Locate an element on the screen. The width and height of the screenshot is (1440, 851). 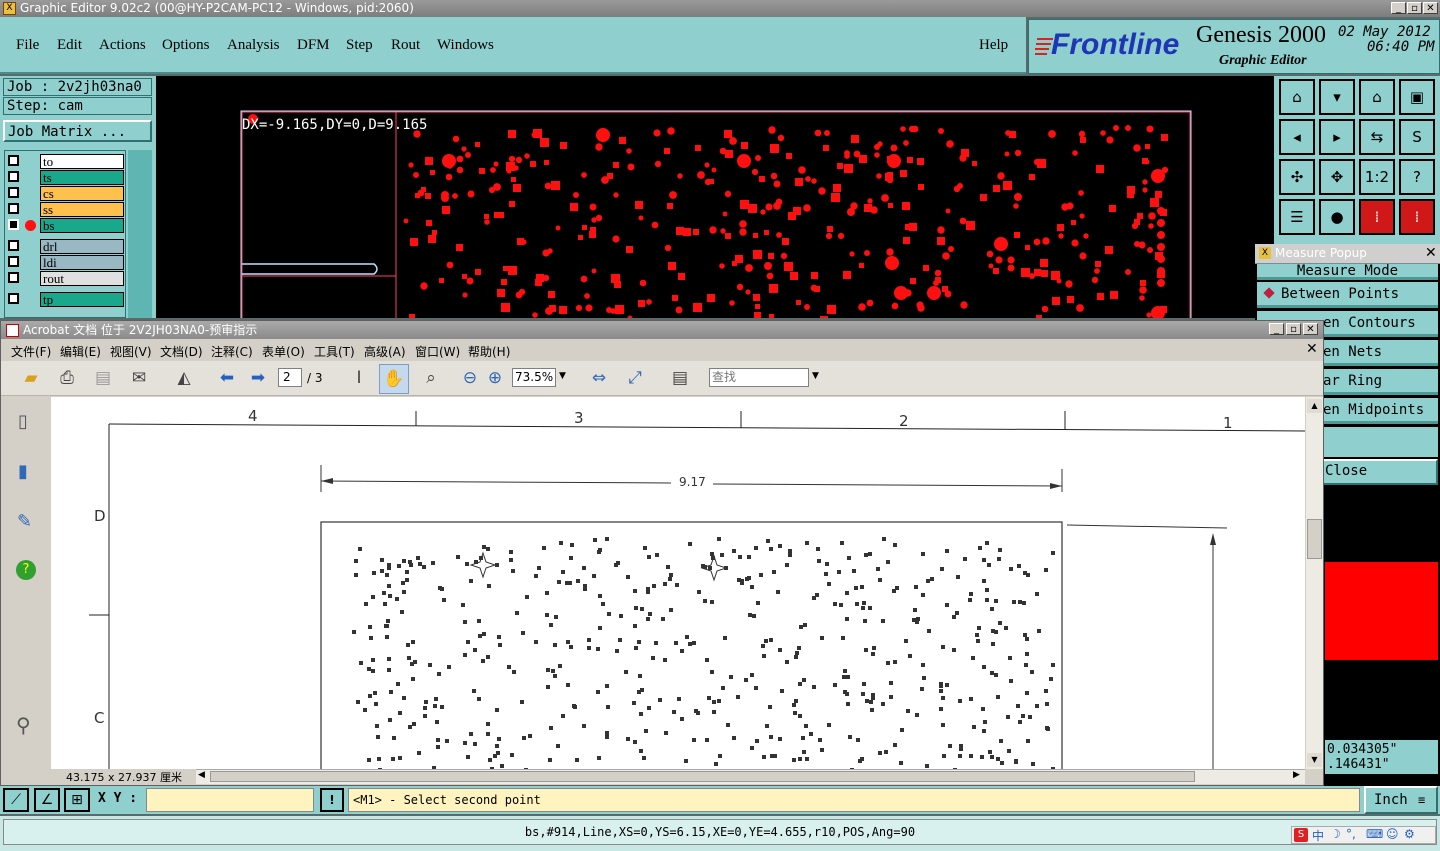
layer-row-rout: rout is located at coordinates (65, 278).